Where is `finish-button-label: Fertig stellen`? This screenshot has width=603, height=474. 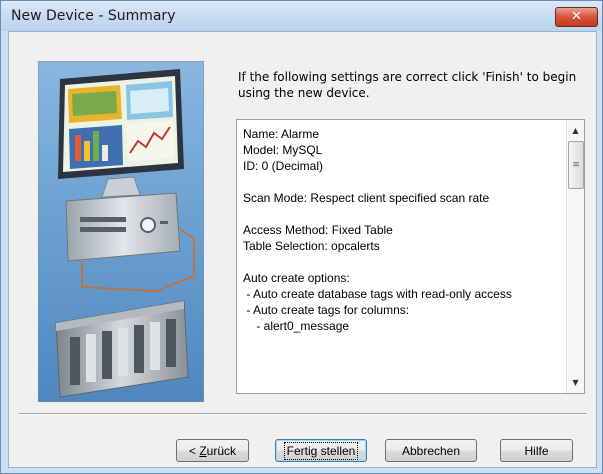 finish-button-label: Fertig stellen is located at coordinates (321, 450).